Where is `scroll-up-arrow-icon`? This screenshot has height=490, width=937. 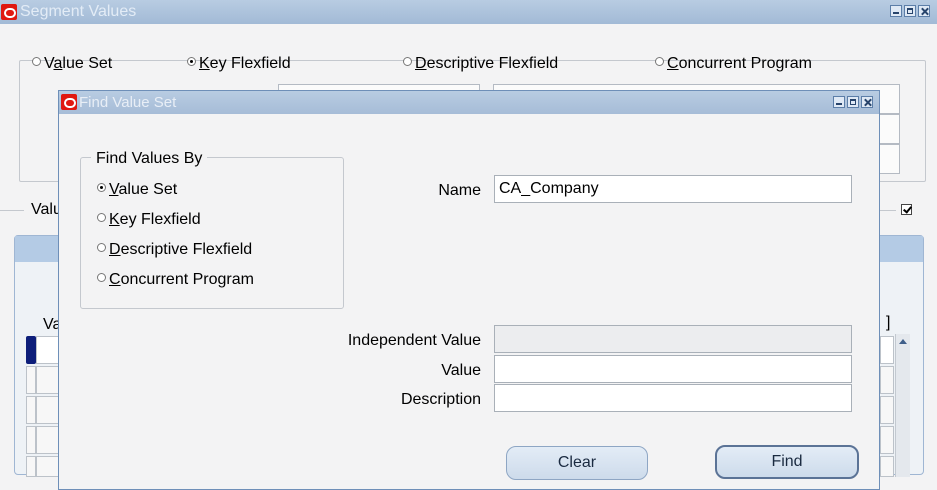 scroll-up-arrow-icon is located at coordinates (903, 341).